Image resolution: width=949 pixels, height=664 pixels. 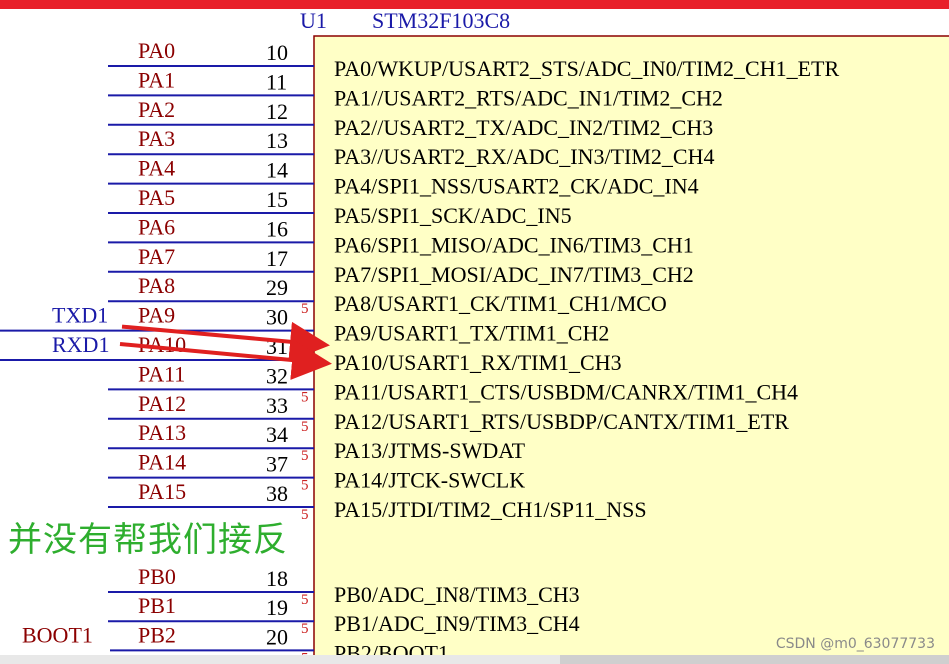 I want to click on pin-number: 30, so click(x=277, y=317).